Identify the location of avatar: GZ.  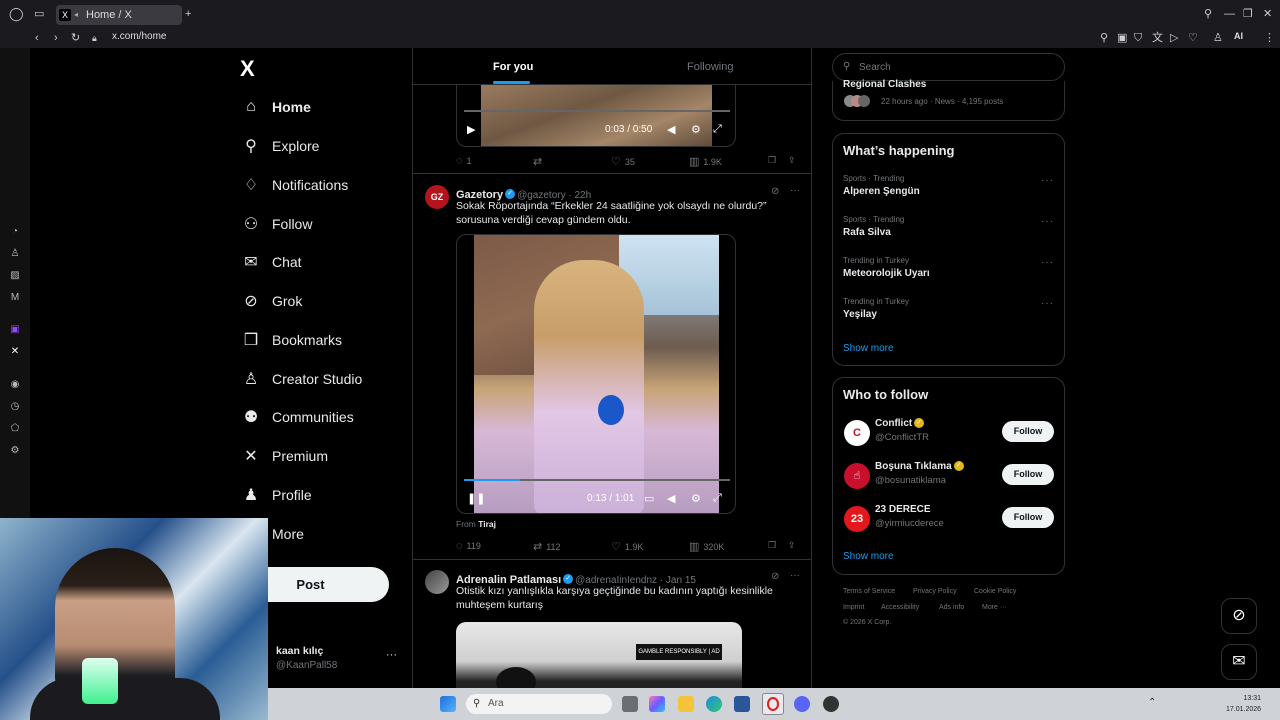
(437, 197).